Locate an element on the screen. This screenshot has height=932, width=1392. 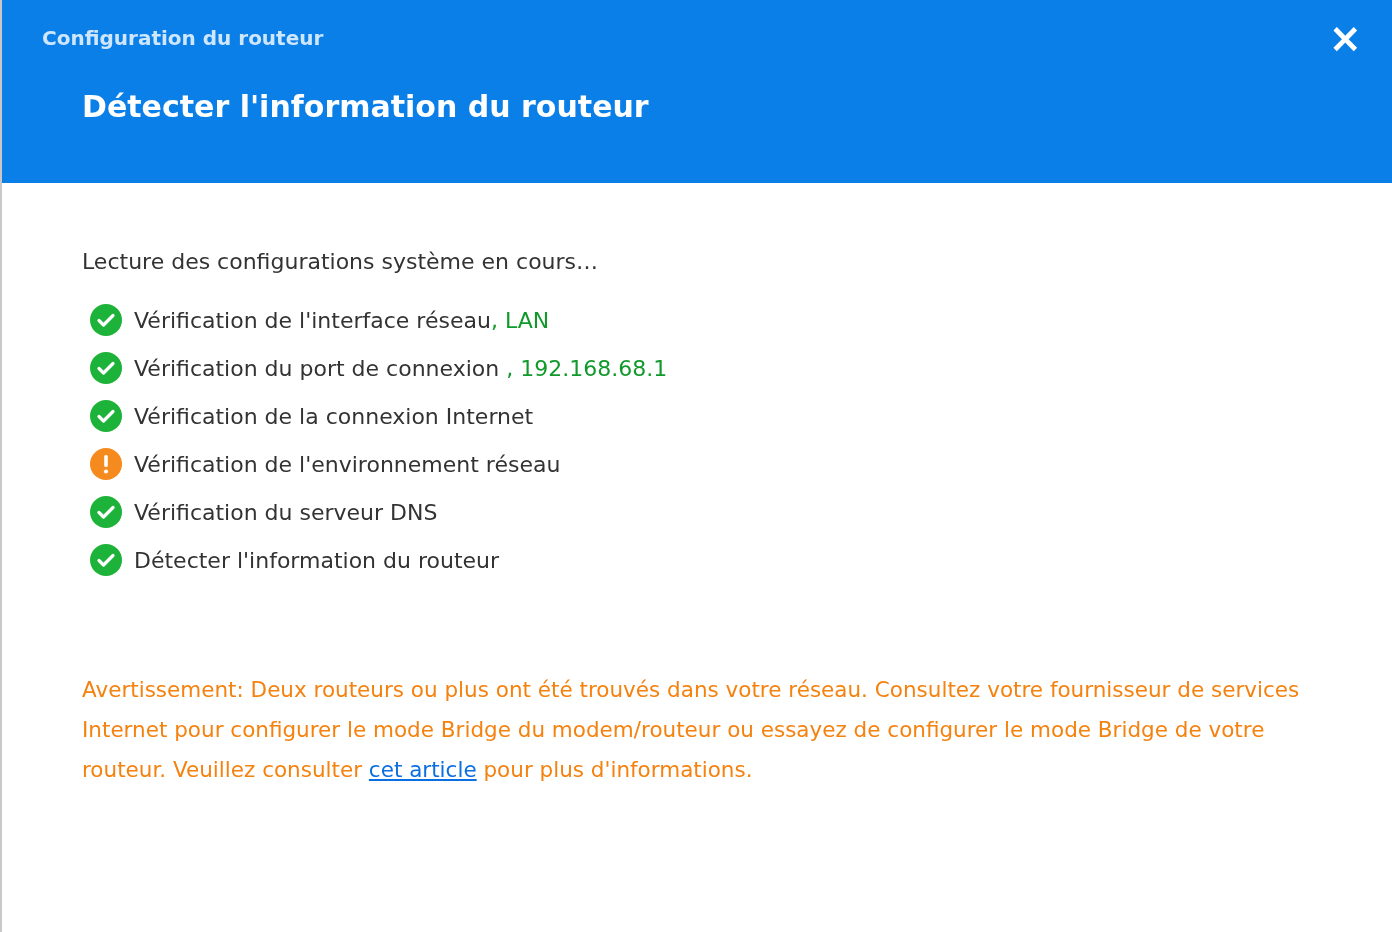
check-label: Détecter l'information du routeur is located at coordinates (317, 560).